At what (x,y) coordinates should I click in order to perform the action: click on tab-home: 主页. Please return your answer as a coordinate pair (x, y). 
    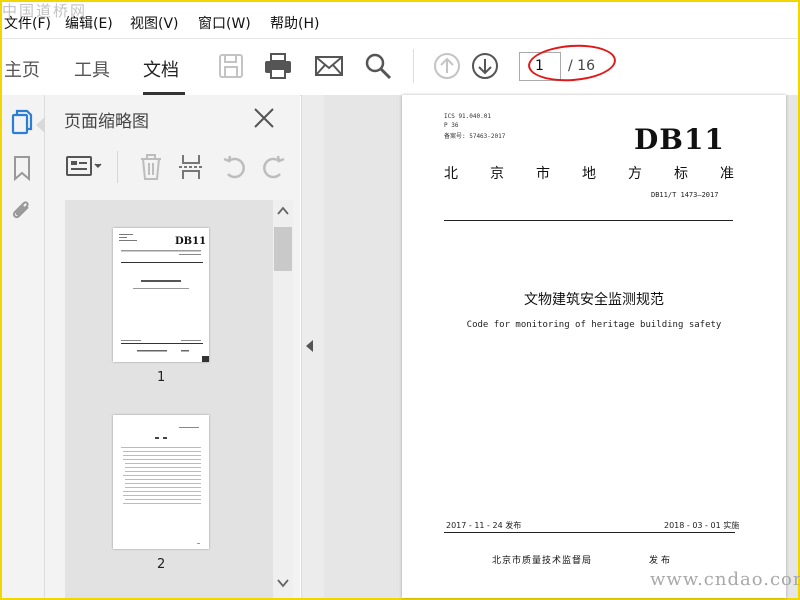
    Looking at the image, I should click on (22, 69).